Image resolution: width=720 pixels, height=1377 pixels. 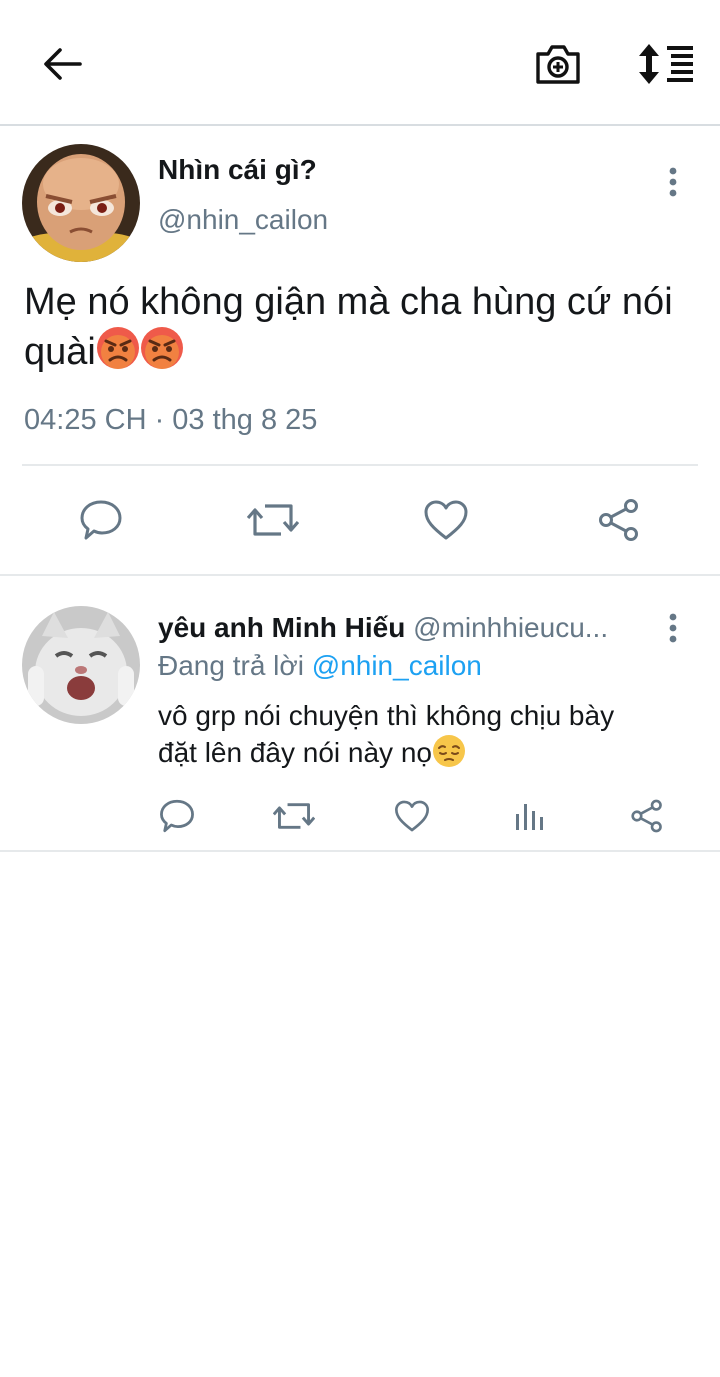 What do you see at coordinates (386, 715) in the screenshot?
I see `reply-text-line: vô grp nói chuyện thì không chịu bày` at bounding box center [386, 715].